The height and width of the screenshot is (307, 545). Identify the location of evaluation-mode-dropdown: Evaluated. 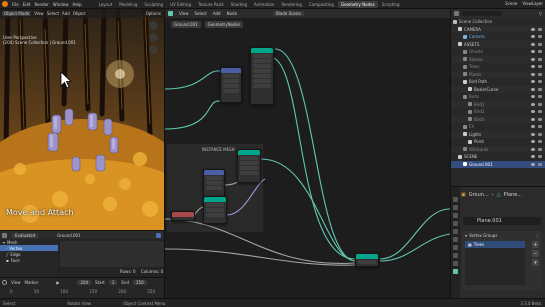
(25, 235).